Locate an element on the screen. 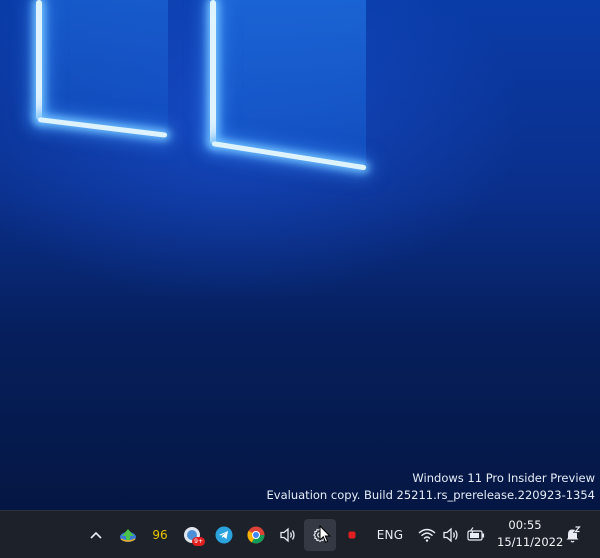 Image resolution: width=600 pixels, height=558 pixels. wallpaper-pane-left is located at coordinates (104, 68).